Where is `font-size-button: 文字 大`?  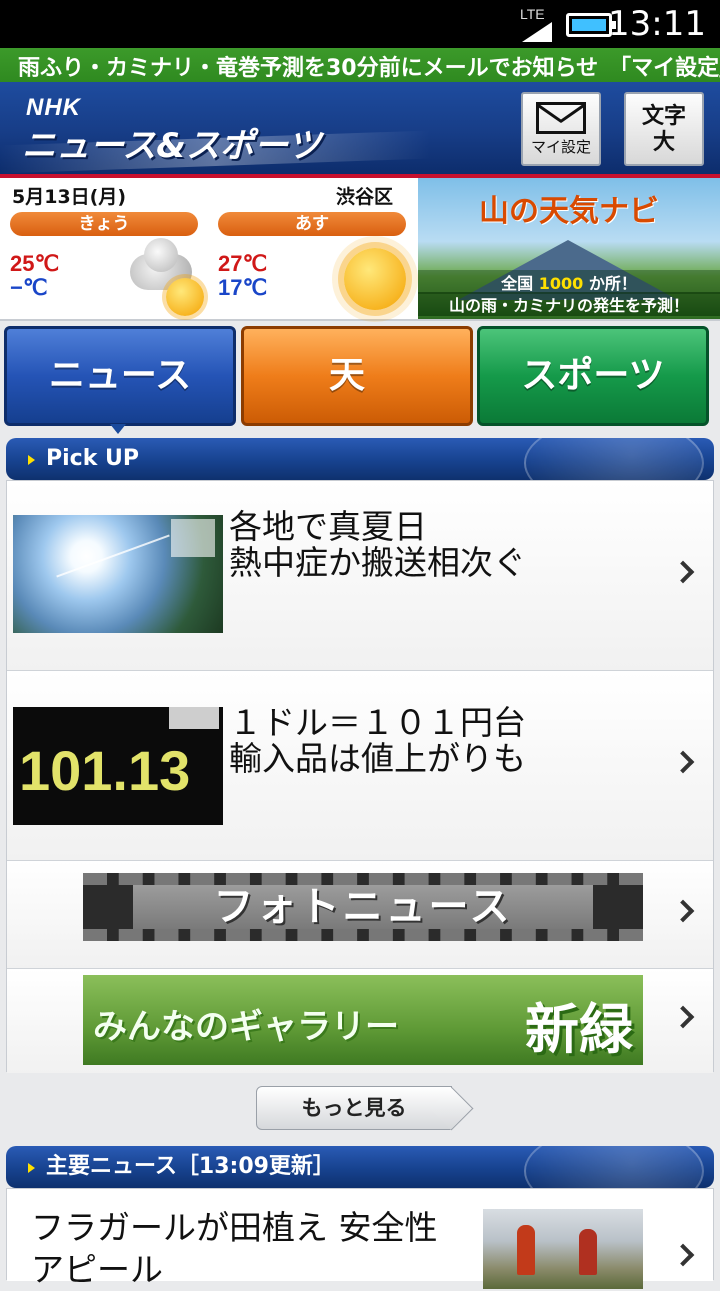 font-size-button: 文字 大 is located at coordinates (664, 129).